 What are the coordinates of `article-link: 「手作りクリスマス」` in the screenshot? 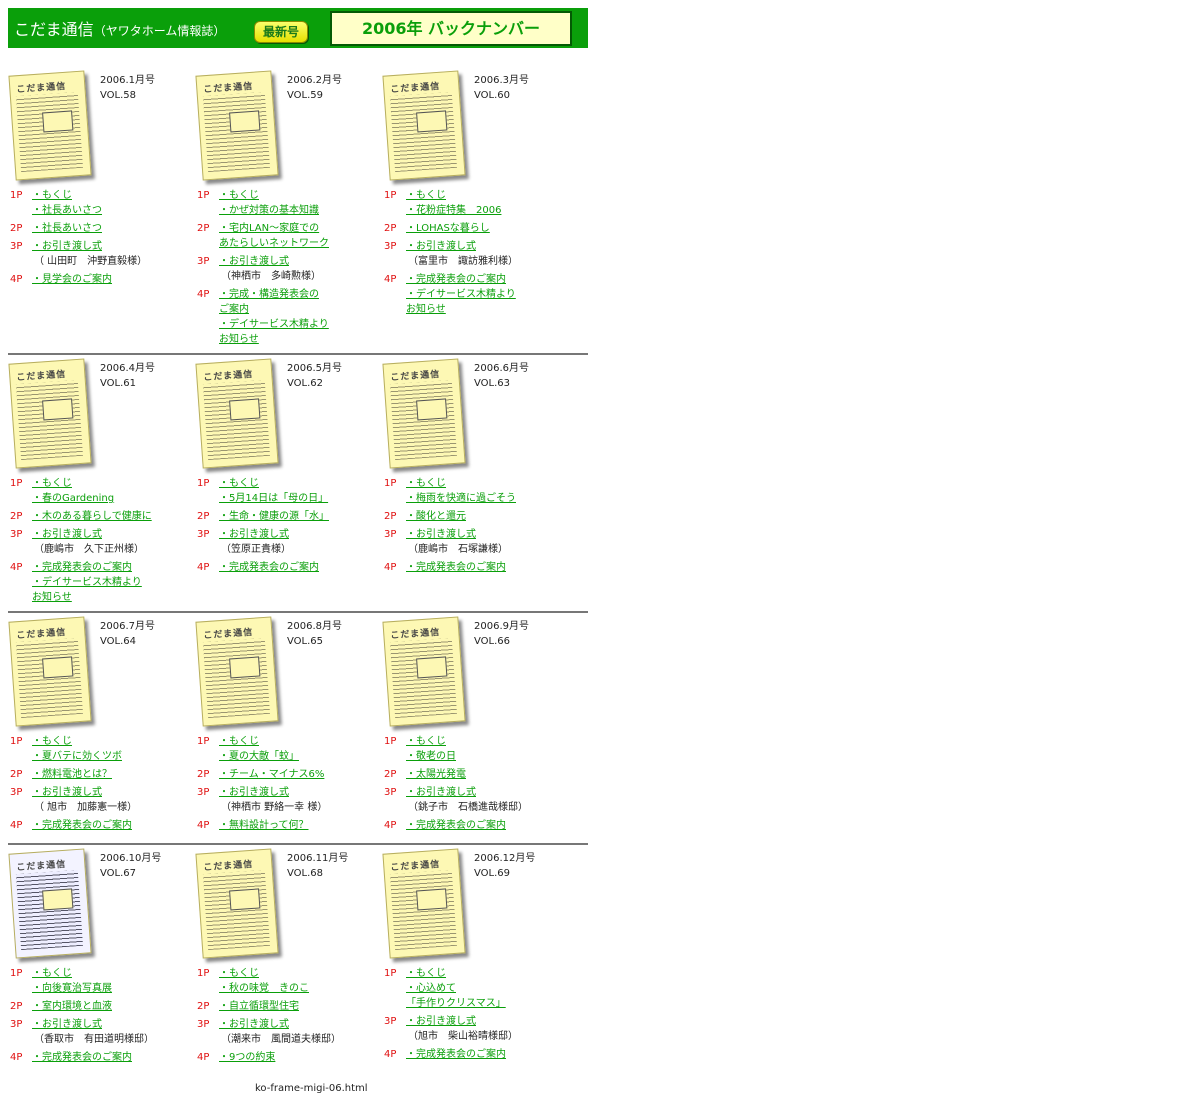 It's located at (486, 1003).